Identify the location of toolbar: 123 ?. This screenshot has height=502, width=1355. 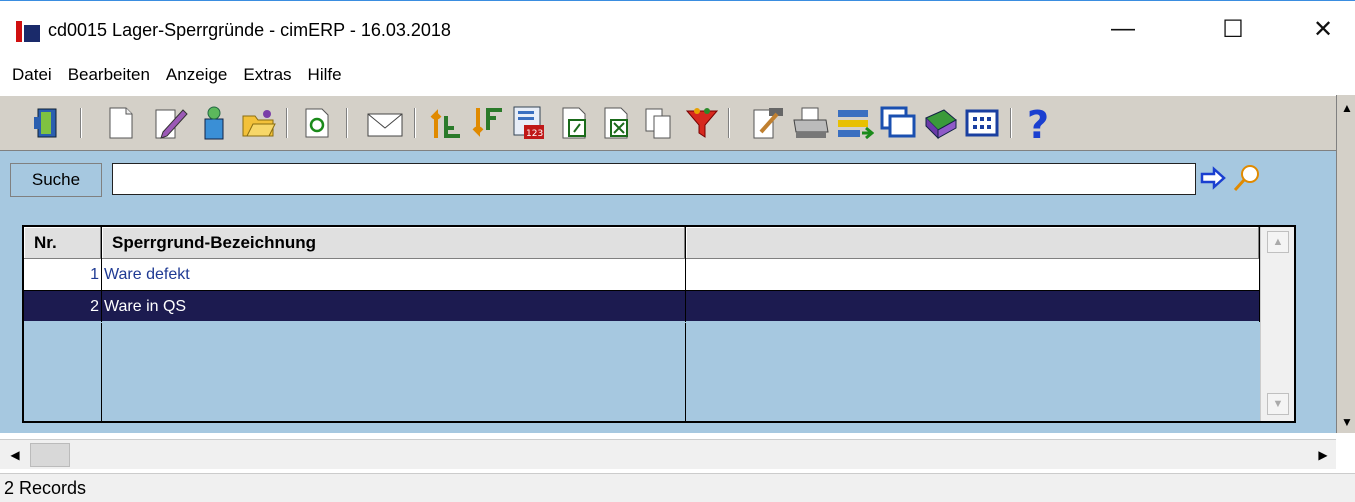
(668, 123).